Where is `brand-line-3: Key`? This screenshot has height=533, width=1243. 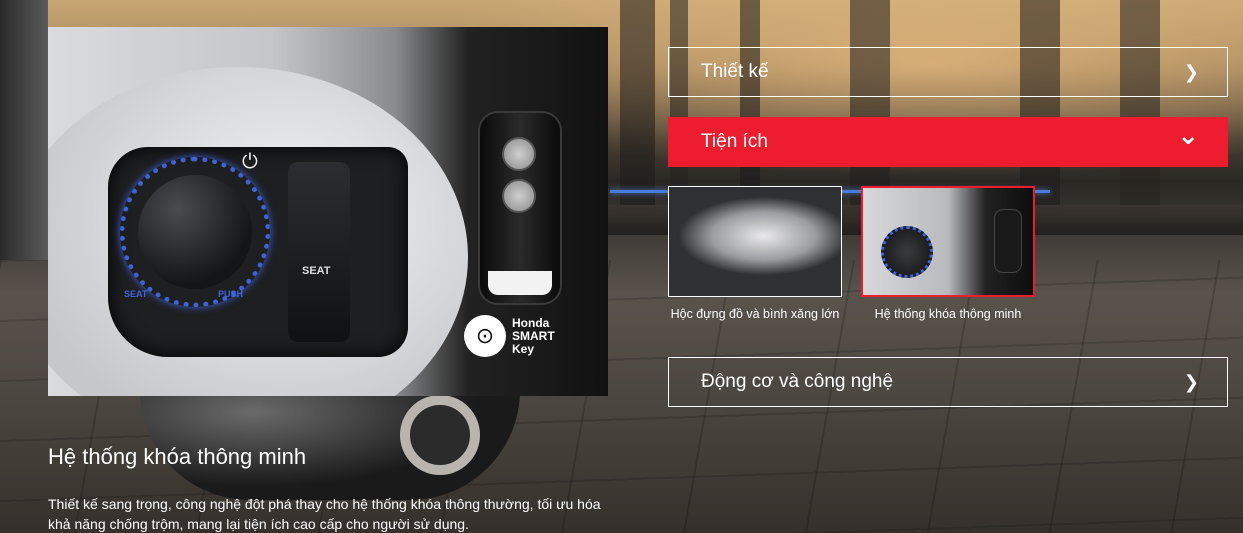
brand-line-3: Key is located at coordinates (523, 348).